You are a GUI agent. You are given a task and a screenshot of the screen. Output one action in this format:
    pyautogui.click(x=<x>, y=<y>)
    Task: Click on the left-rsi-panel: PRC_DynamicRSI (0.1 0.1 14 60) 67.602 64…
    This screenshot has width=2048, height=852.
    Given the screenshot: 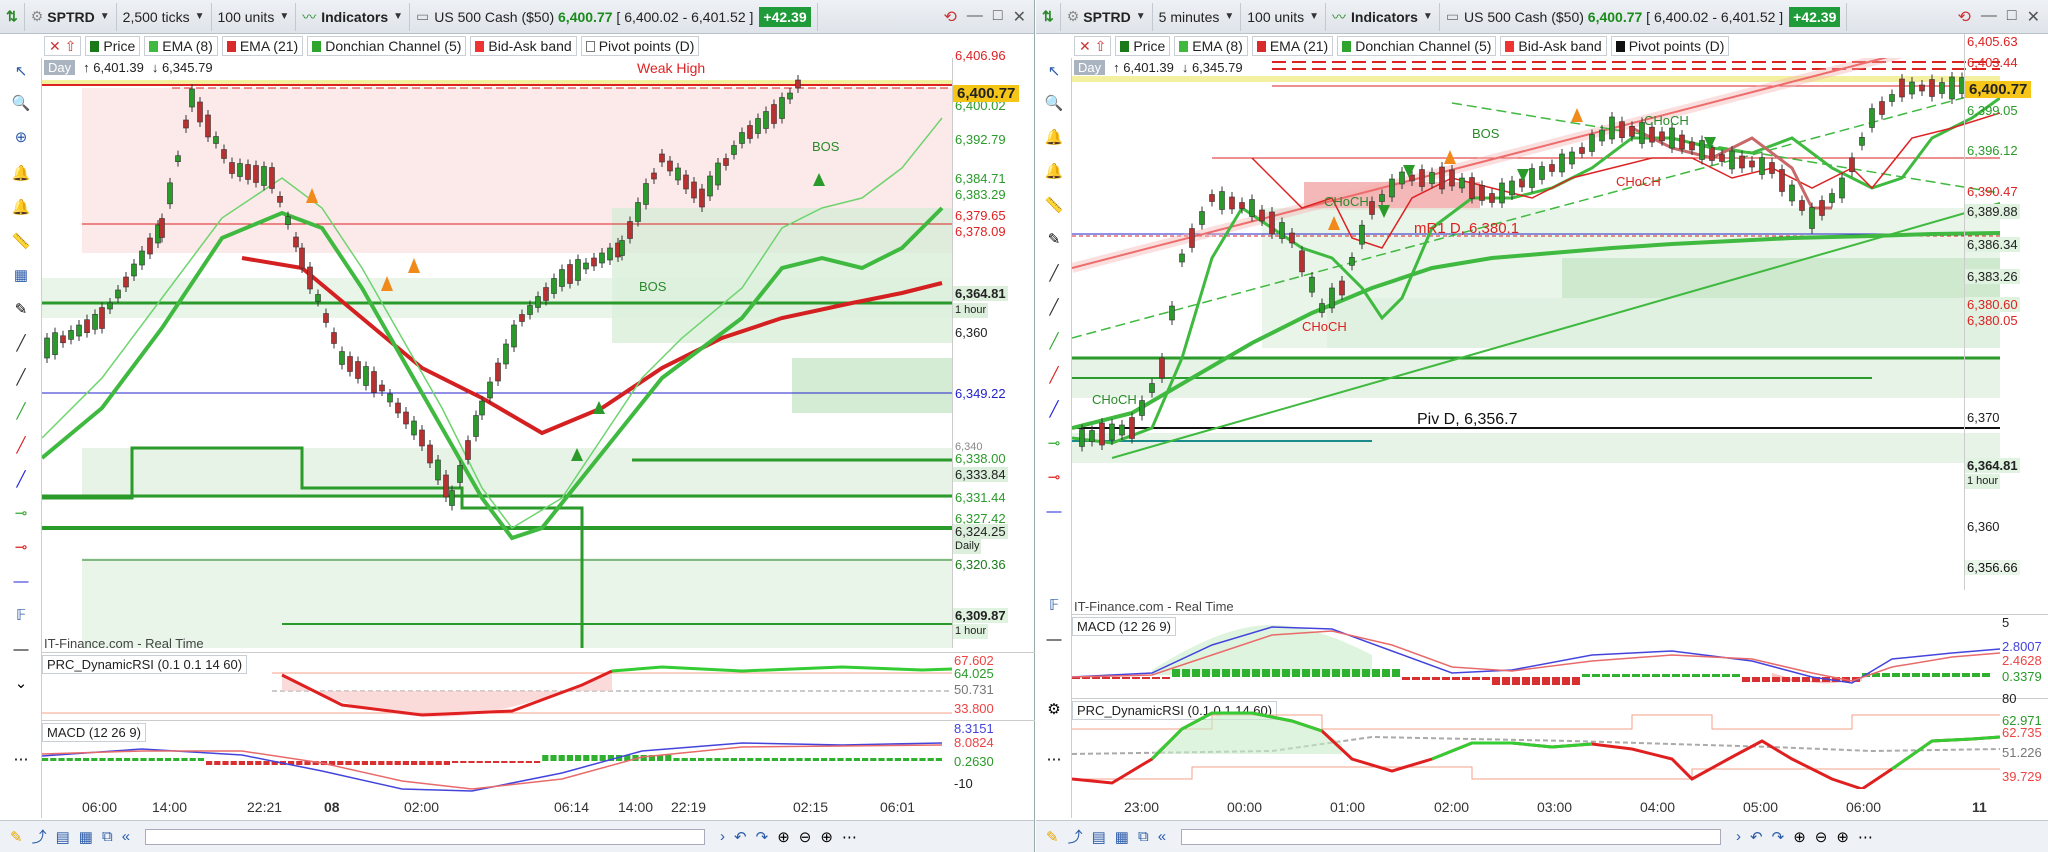 What is the action you would take?
    pyautogui.click(x=538, y=685)
    